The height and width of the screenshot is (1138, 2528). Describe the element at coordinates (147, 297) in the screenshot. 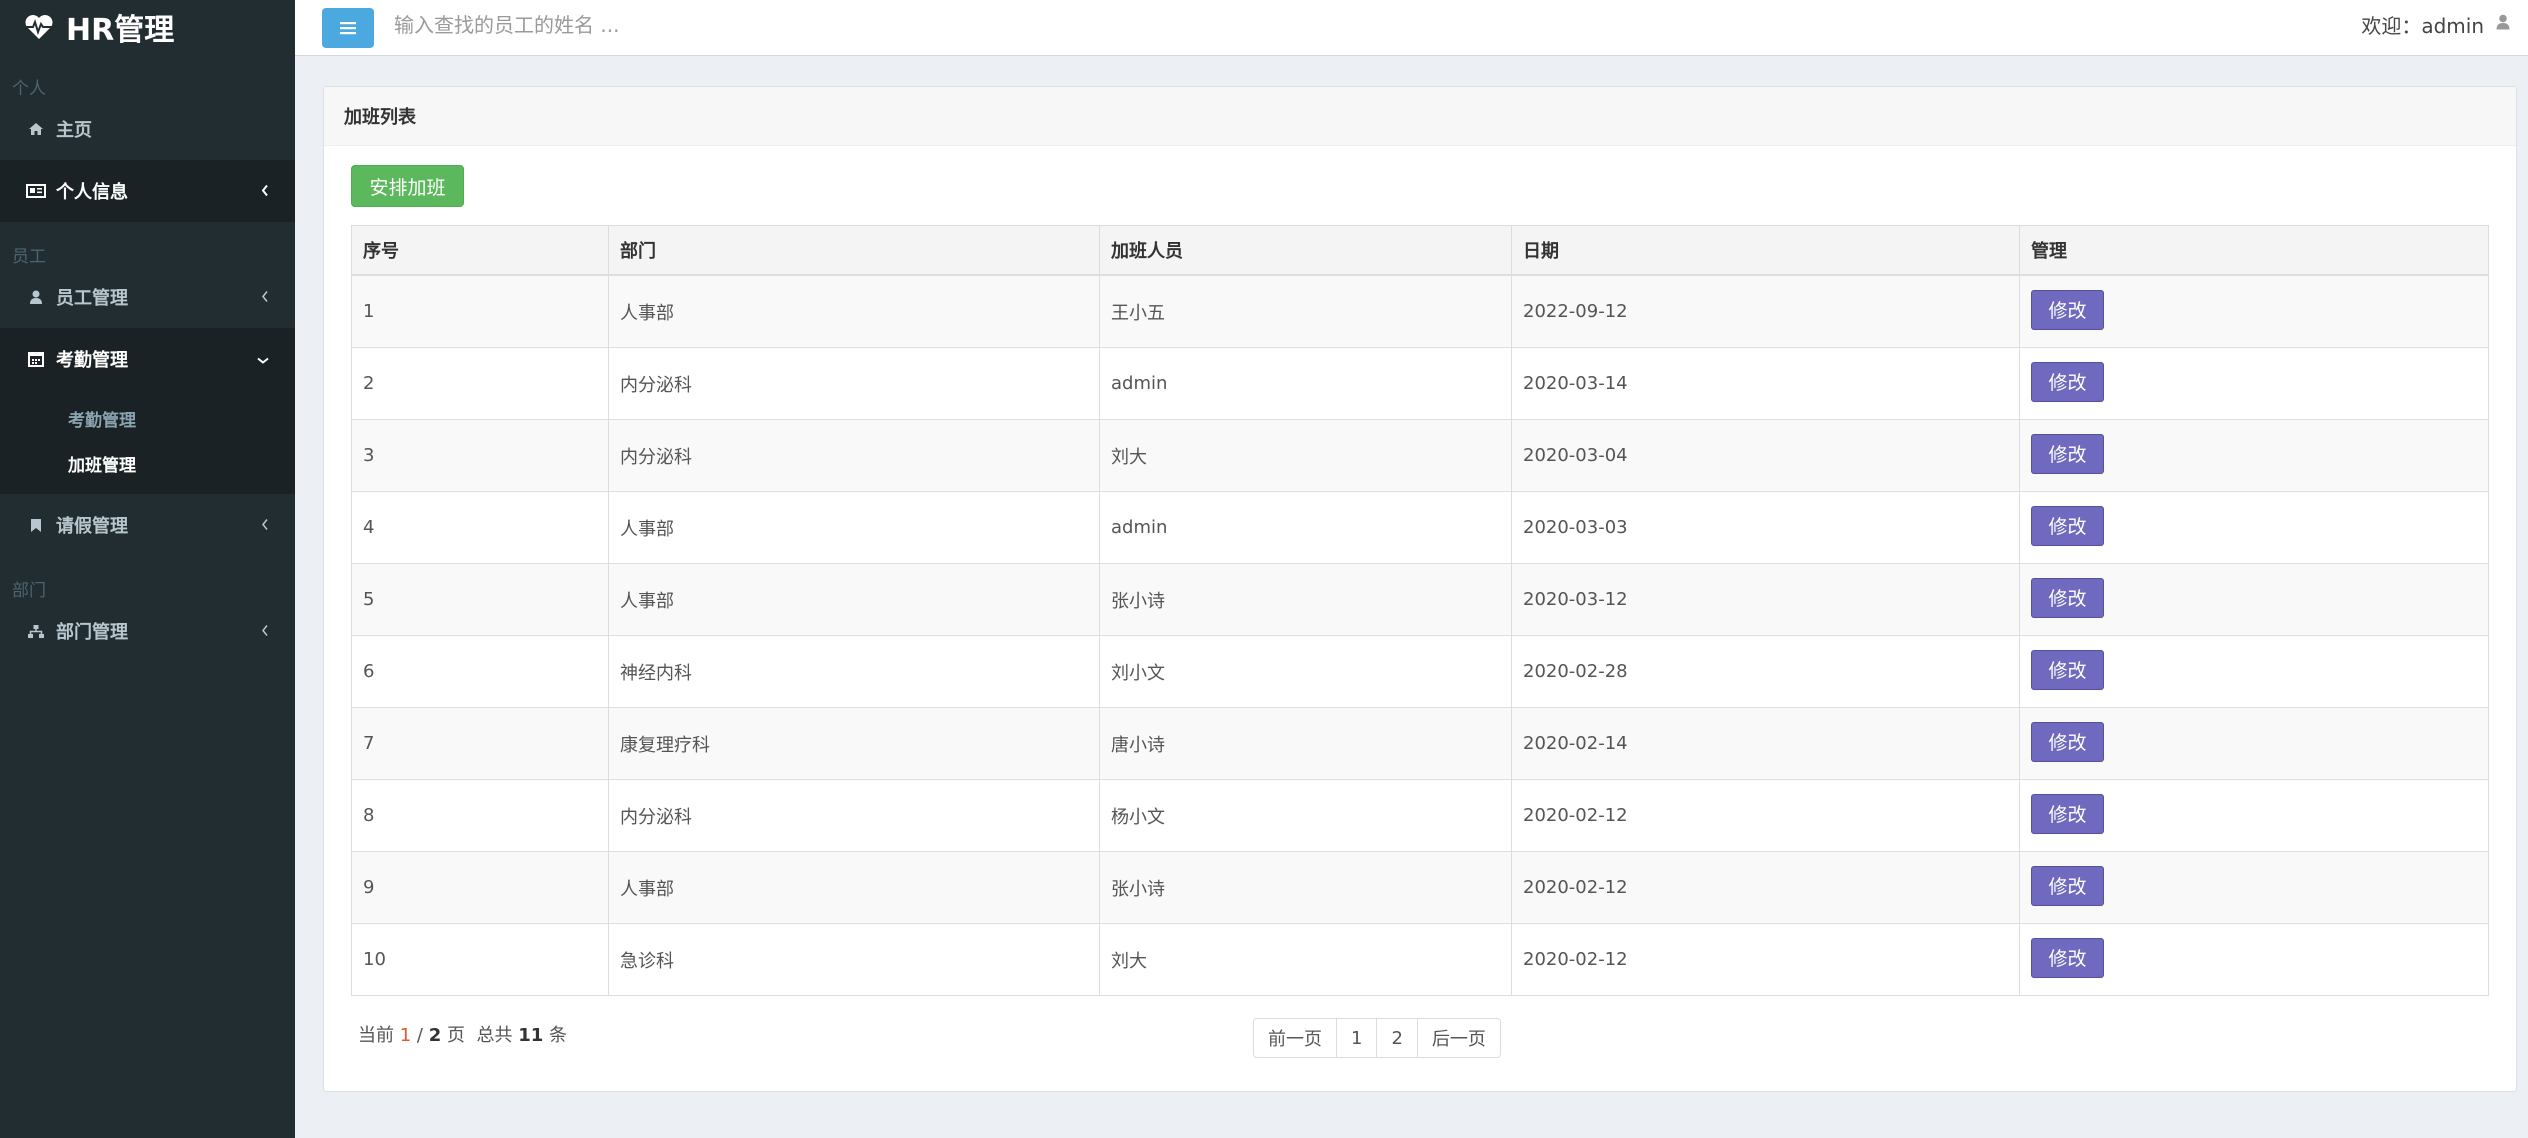

I see `sidebar-item-staff: 员工管理` at that location.